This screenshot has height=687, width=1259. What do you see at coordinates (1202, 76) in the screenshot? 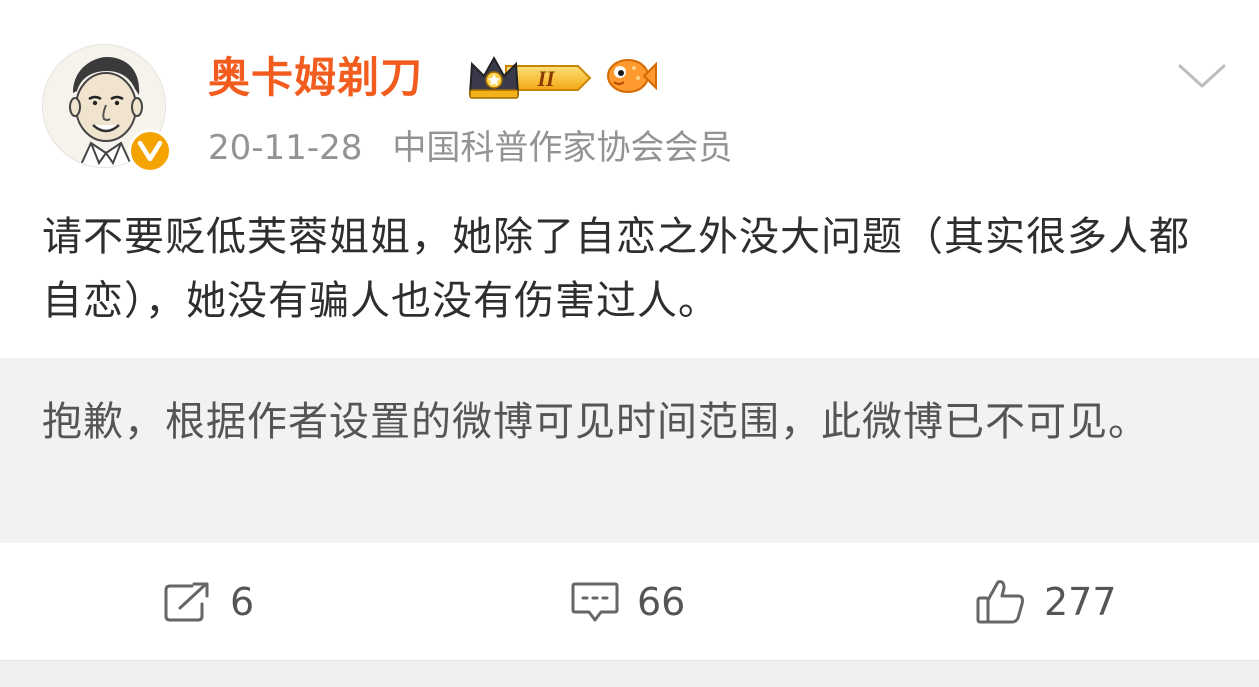
I see `chevron-down-icon` at bounding box center [1202, 76].